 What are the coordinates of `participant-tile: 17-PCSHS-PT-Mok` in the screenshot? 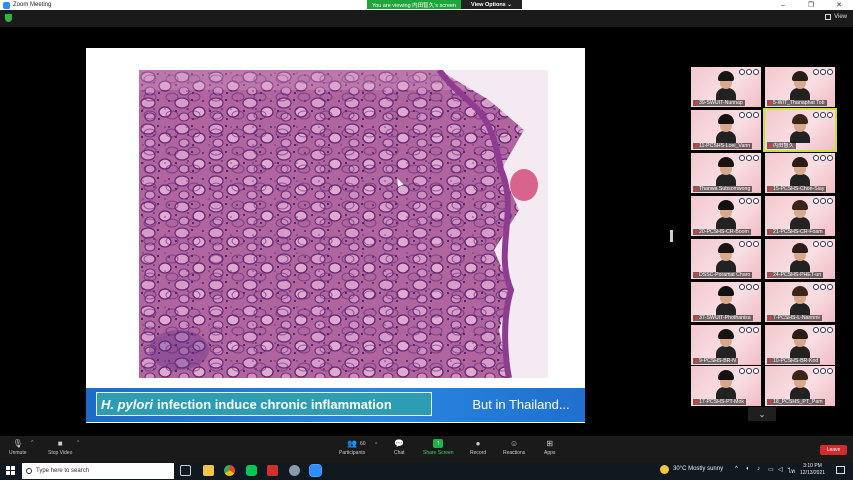 It's located at (726, 386).